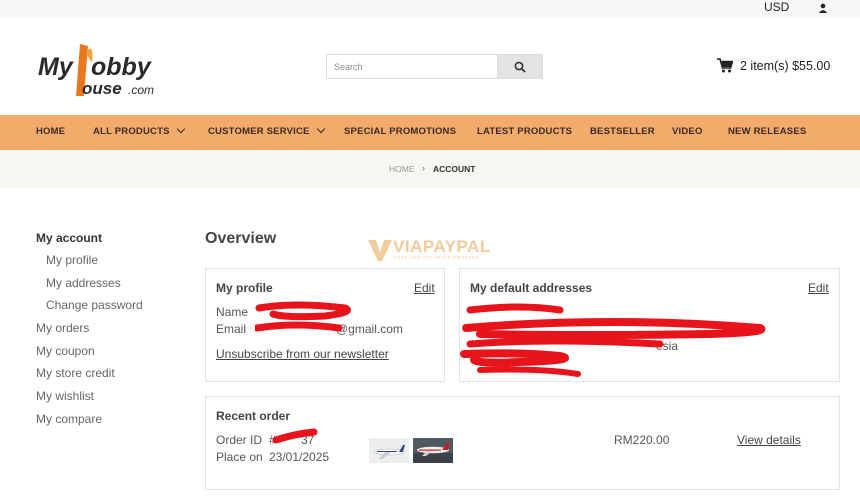 The height and width of the screenshot is (500, 860). Describe the element at coordinates (402, 169) in the screenshot. I see `breadcrumb-home: HOME` at that location.